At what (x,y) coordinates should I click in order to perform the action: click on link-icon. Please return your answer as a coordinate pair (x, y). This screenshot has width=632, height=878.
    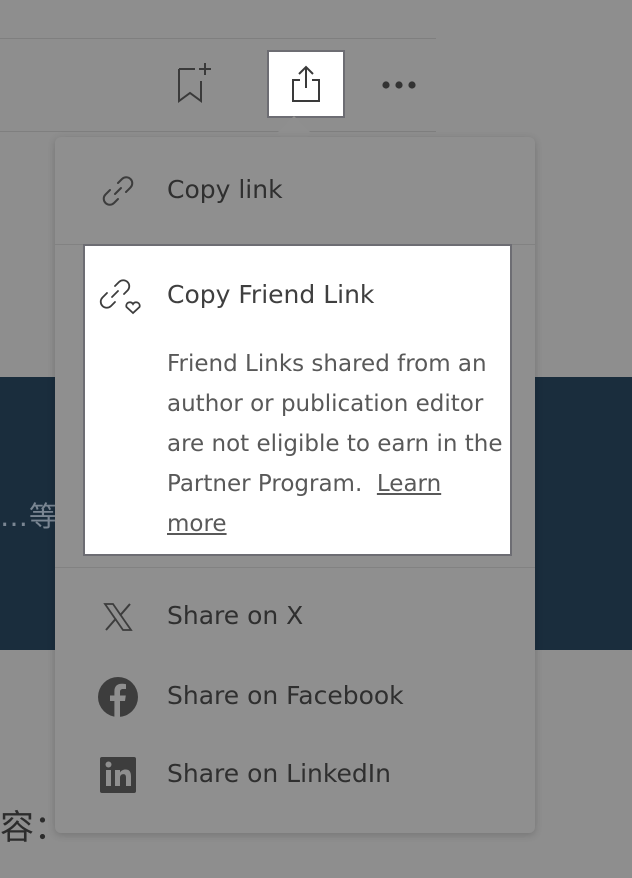
    Looking at the image, I should click on (118, 191).